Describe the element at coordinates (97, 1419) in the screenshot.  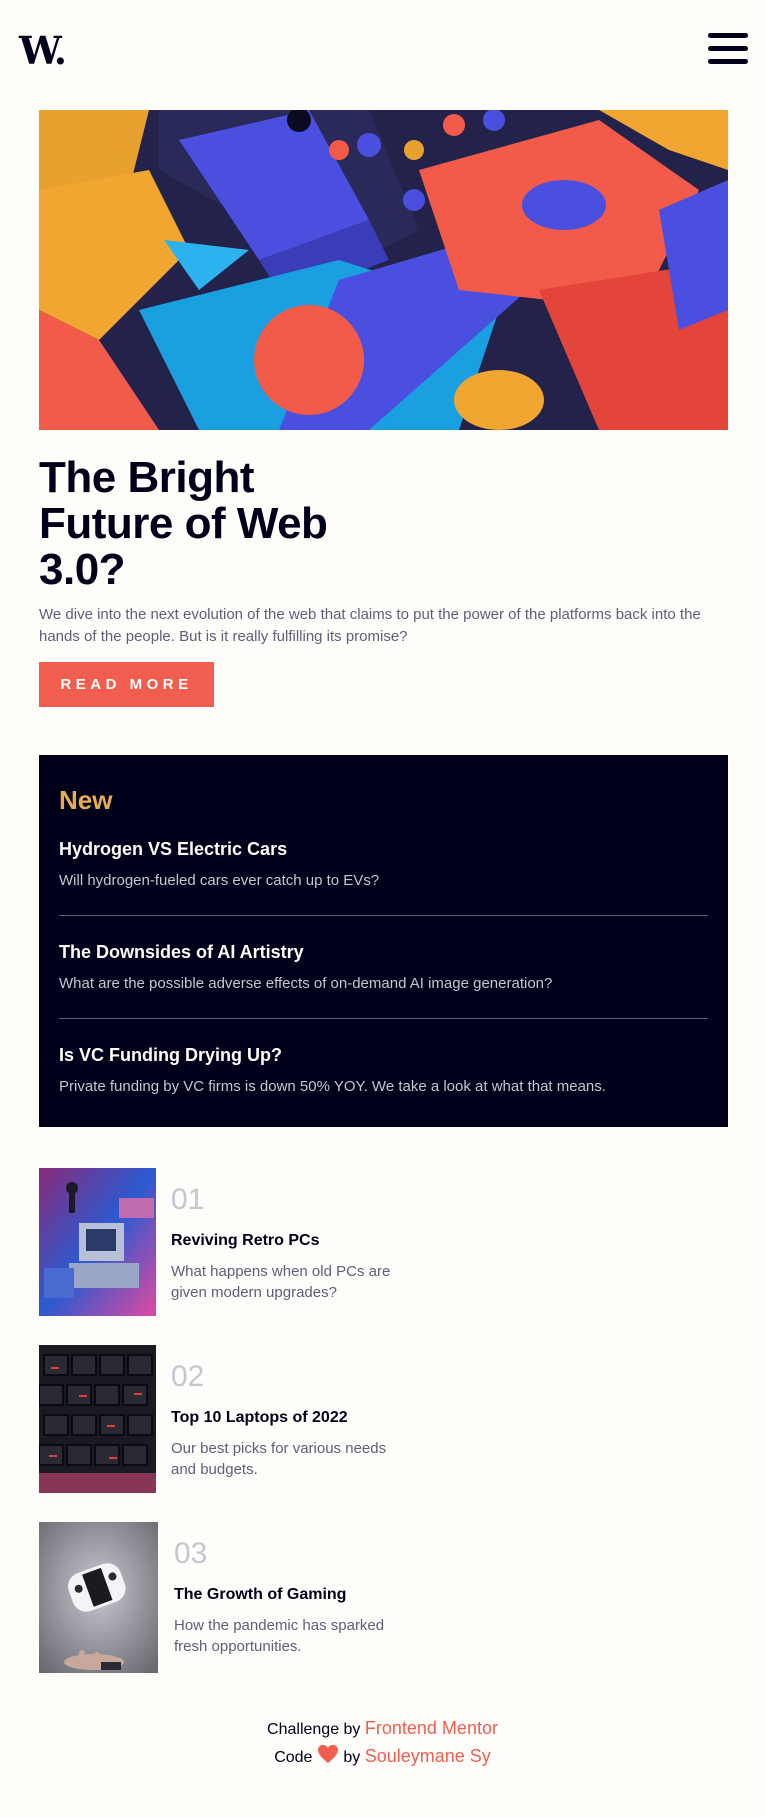
I see `laptops-thumbnail` at that location.